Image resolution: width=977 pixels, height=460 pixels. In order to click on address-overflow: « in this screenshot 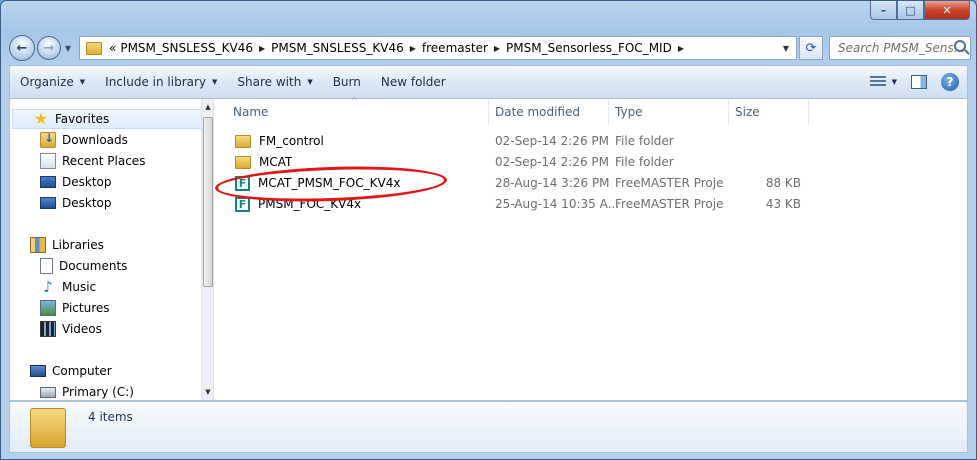, I will do `click(112, 48)`.